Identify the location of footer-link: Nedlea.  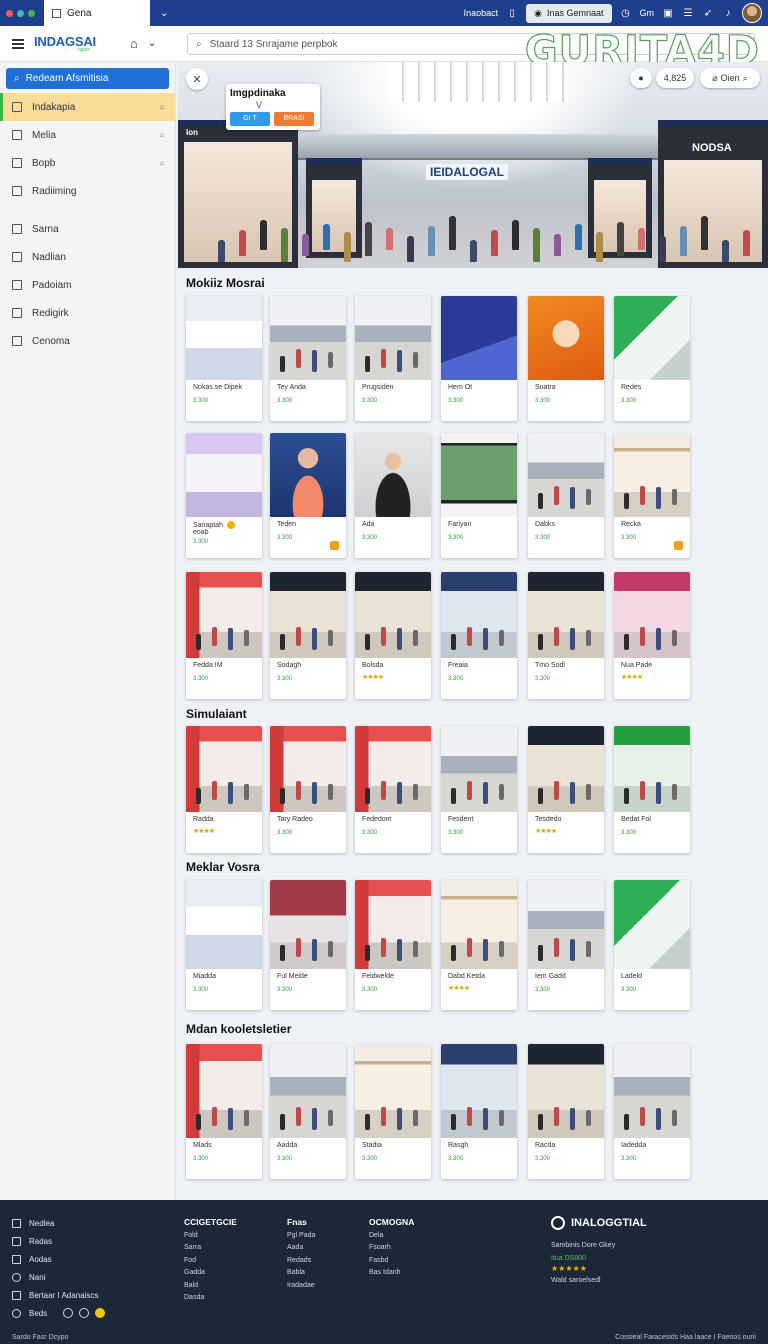
(58, 1223).